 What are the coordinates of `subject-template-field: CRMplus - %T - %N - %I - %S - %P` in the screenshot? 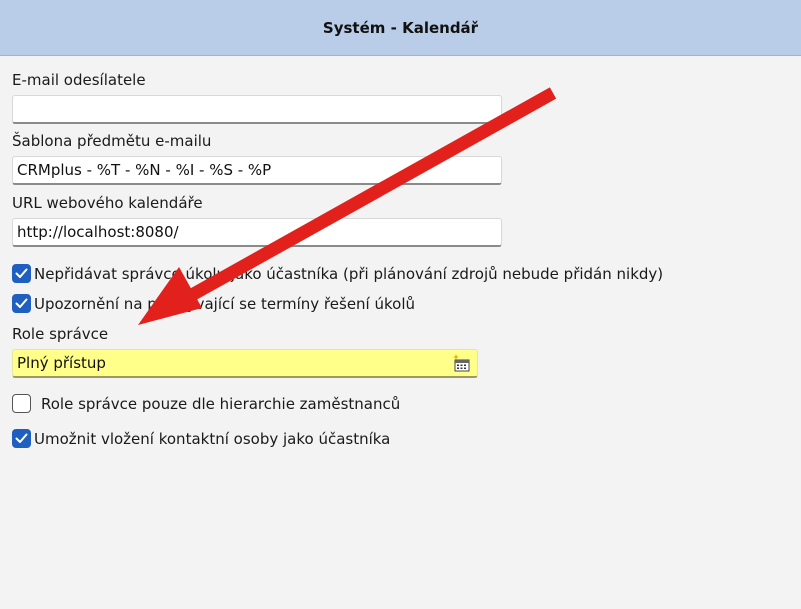 It's located at (257, 170).